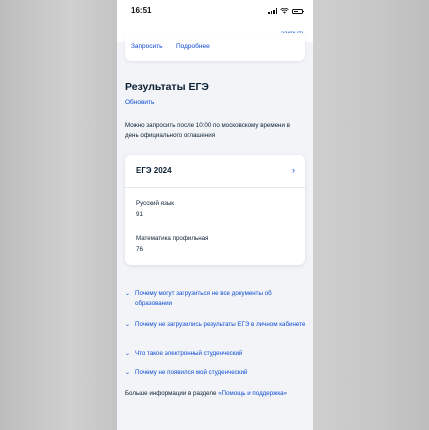 The height and width of the screenshot is (430, 429). Describe the element at coordinates (139, 214) in the screenshot. I see `subject-score: 91` at that location.